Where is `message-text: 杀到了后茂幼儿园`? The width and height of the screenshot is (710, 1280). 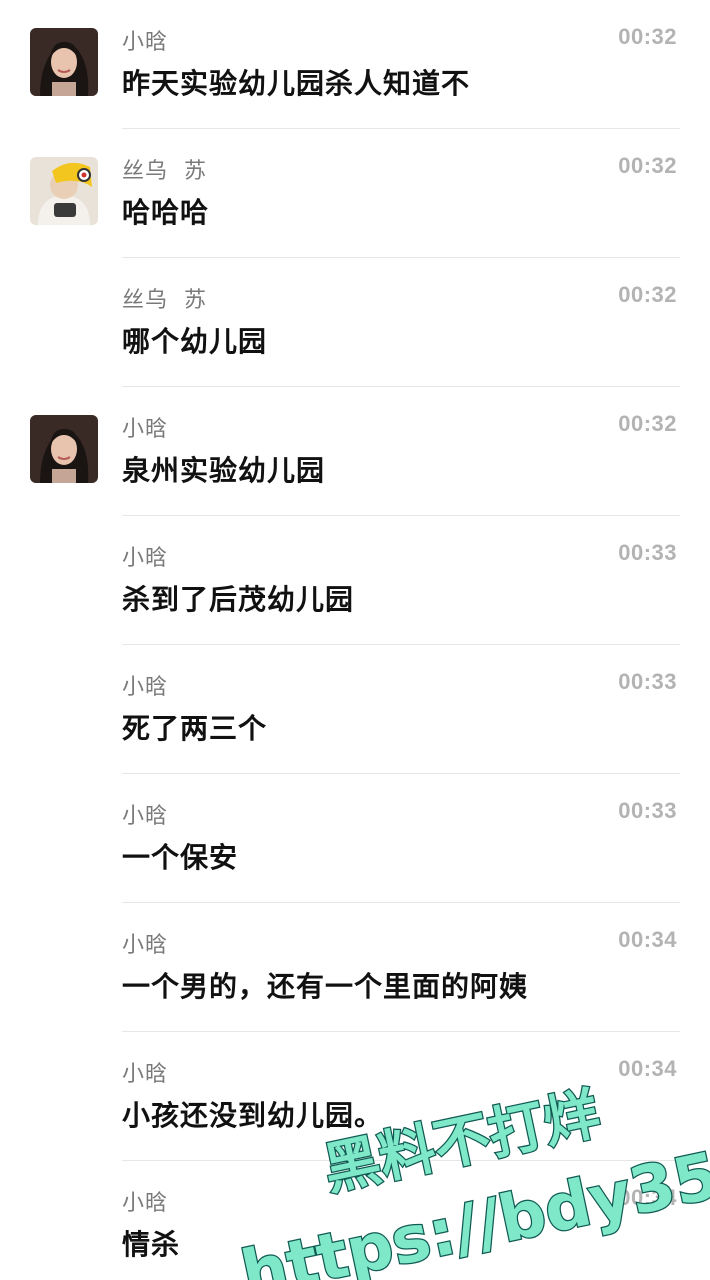 message-text: 杀到了后茂幼儿园 is located at coordinates (238, 599).